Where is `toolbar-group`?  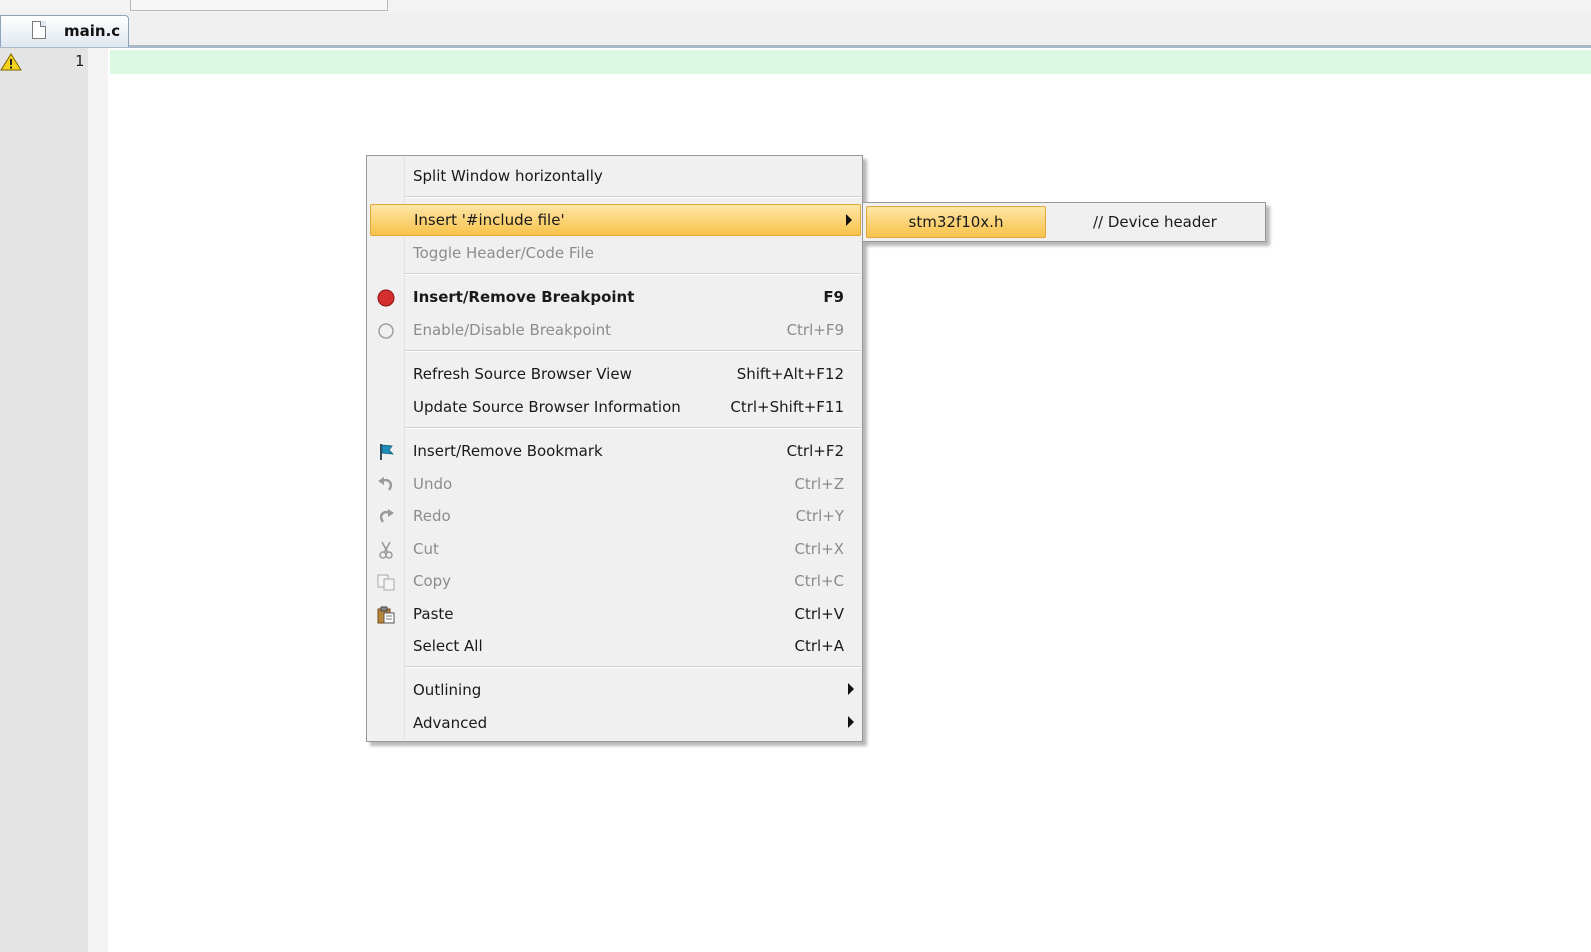 toolbar-group is located at coordinates (259, 5).